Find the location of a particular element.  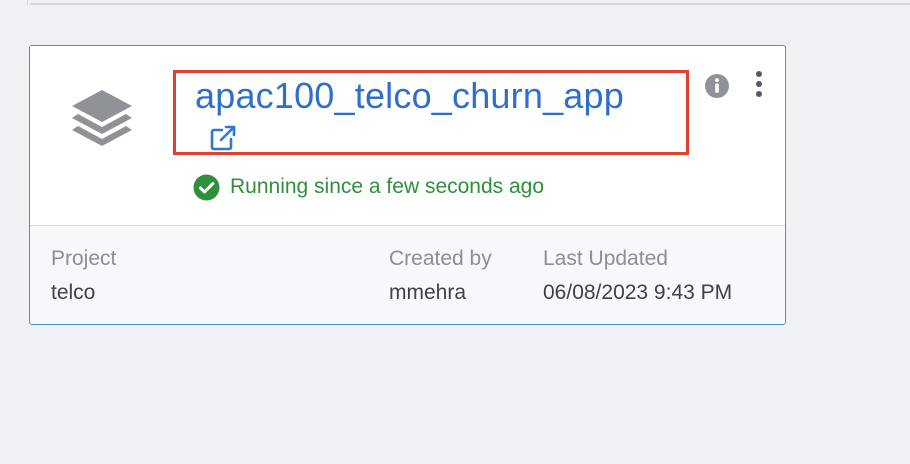

project-label: Project is located at coordinates (84, 258).